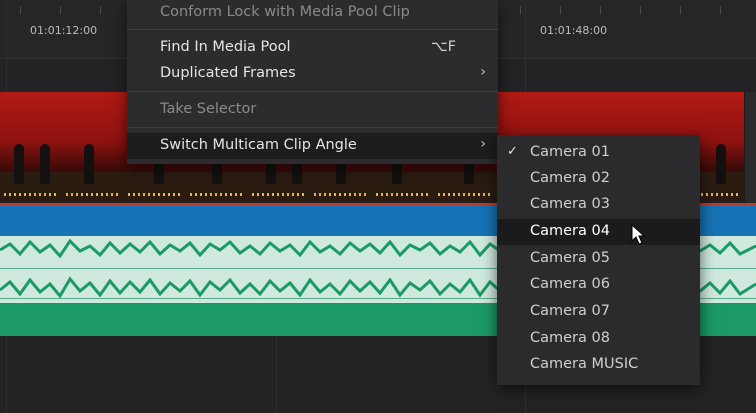  I want to click on angle-item-camera-01: ✓ Camera 01, so click(598, 153).